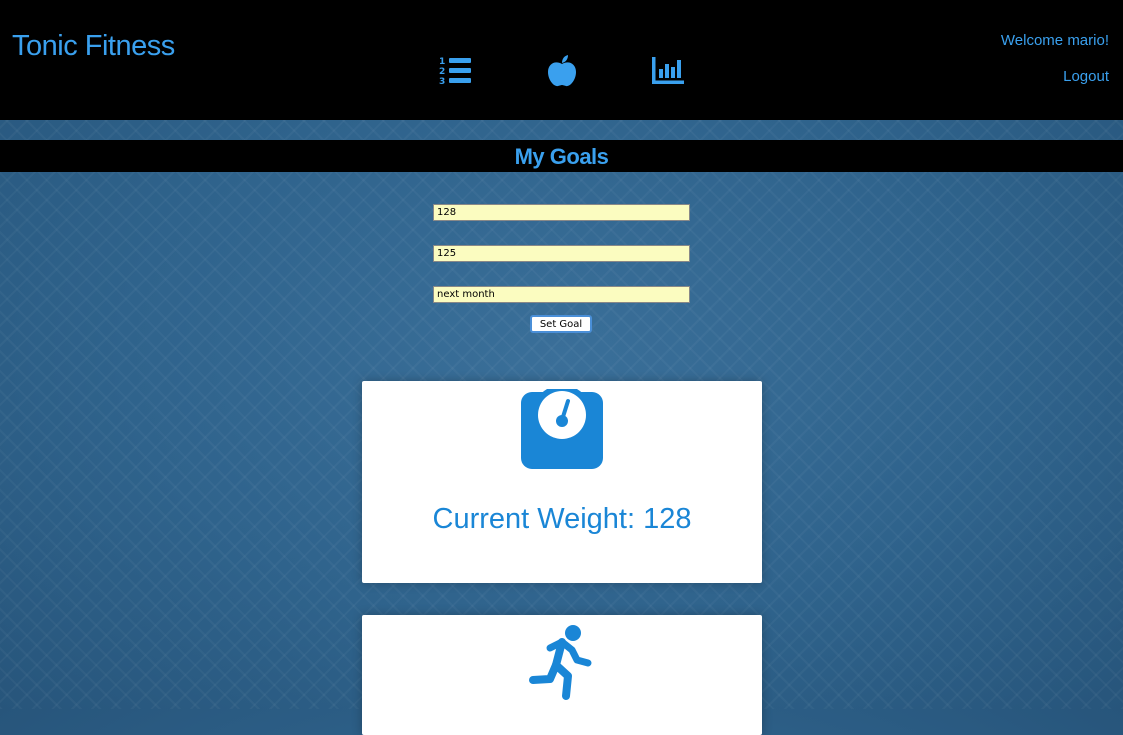 The width and height of the screenshot is (1123, 735). What do you see at coordinates (1054, 40) in the screenshot?
I see `welcome-message: Welcome mario!` at bounding box center [1054, 40].